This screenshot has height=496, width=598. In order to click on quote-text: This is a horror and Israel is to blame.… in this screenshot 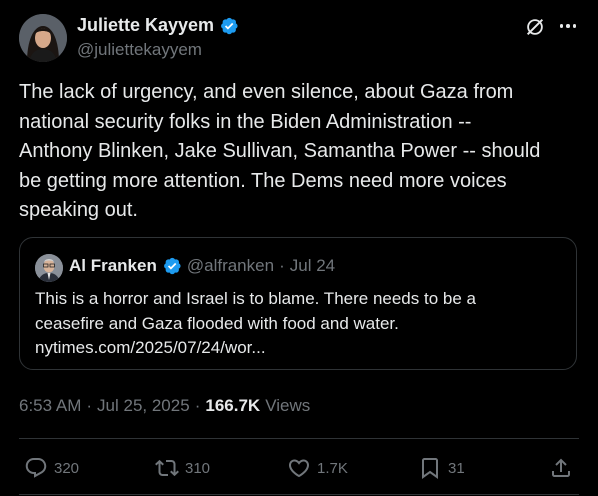, I will do `click(300, 324)`.